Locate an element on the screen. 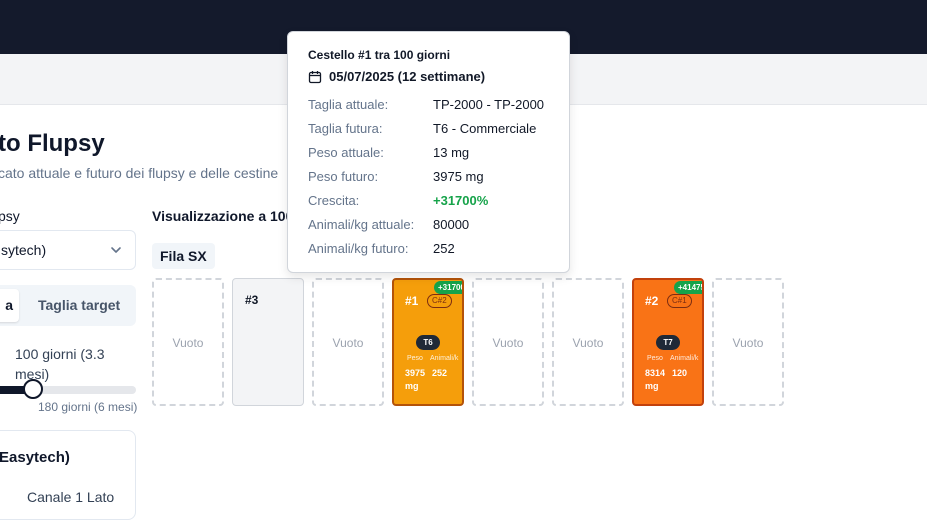  row-label: Fila SX is located at coordinates (183, 256).